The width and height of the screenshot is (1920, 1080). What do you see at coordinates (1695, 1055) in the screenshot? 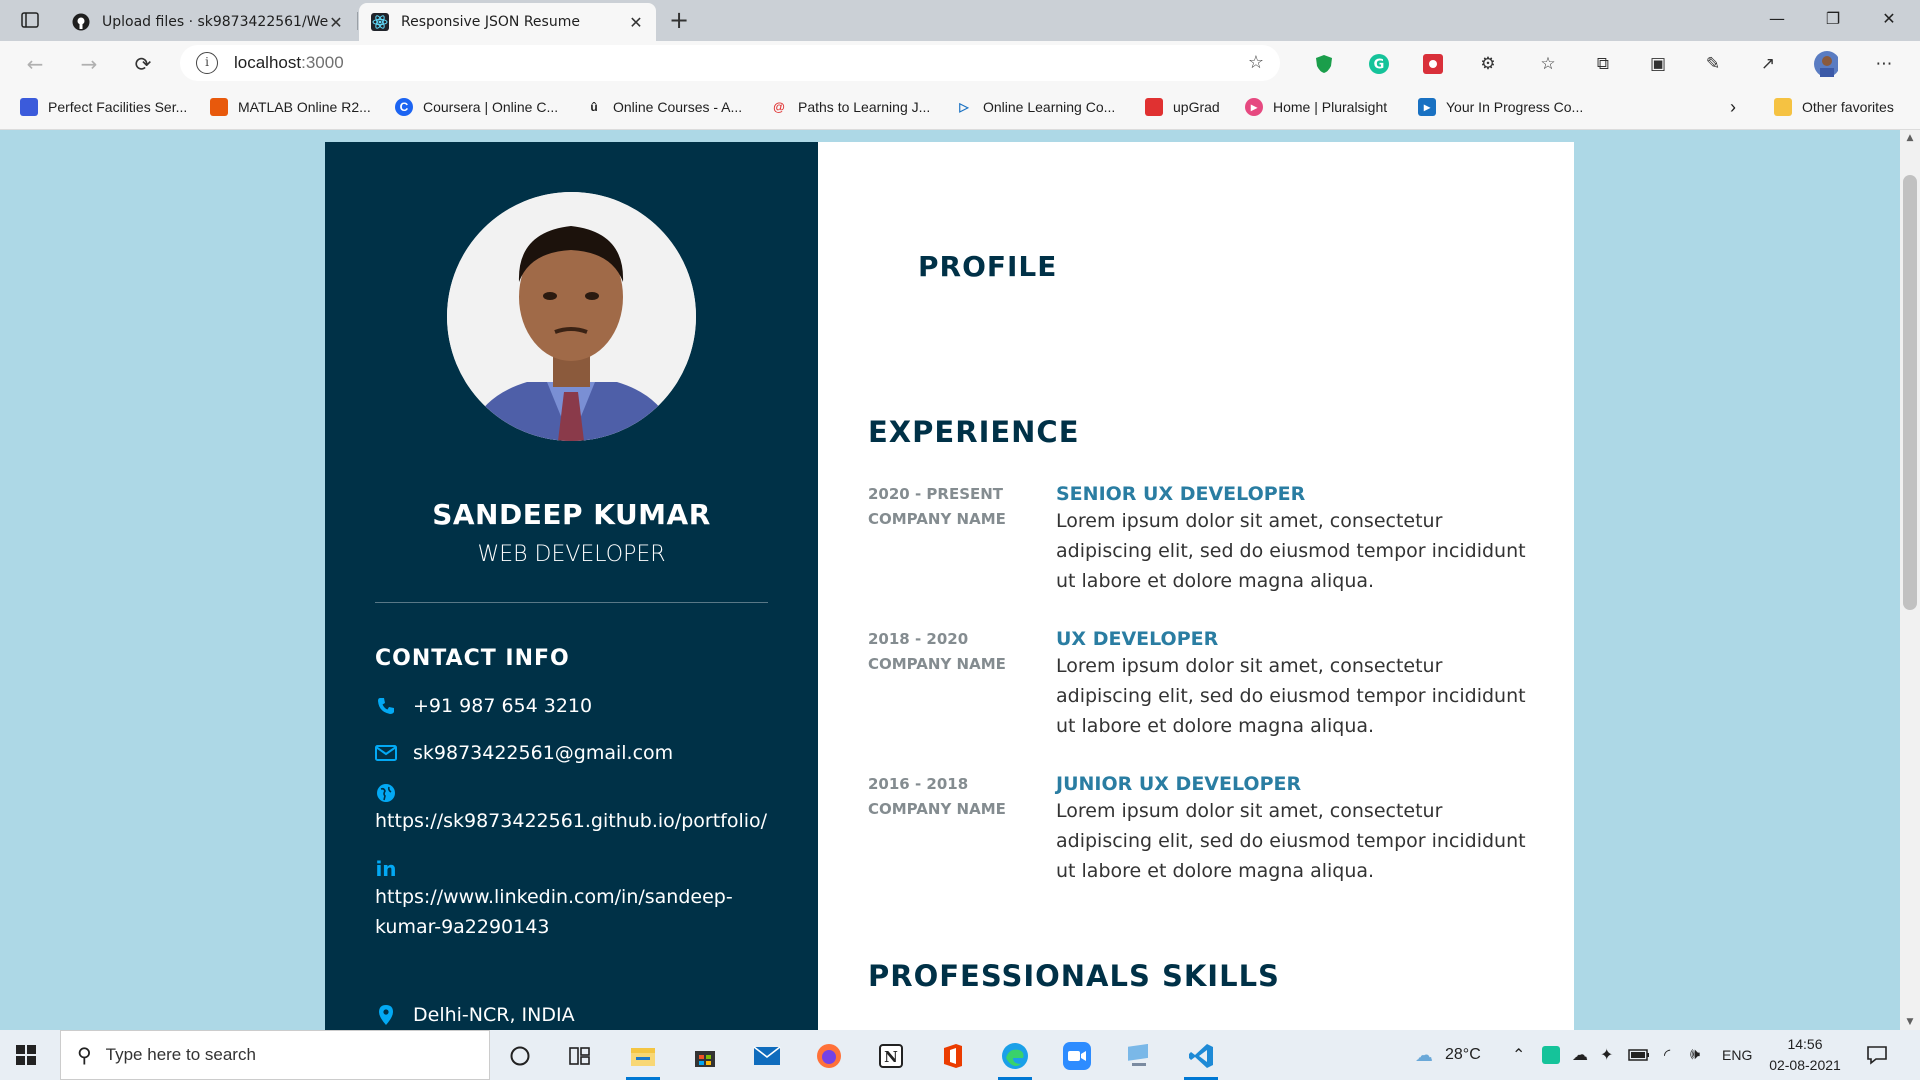
I see `volume-icon: 🕪` at bounding box center [1695, 1055].